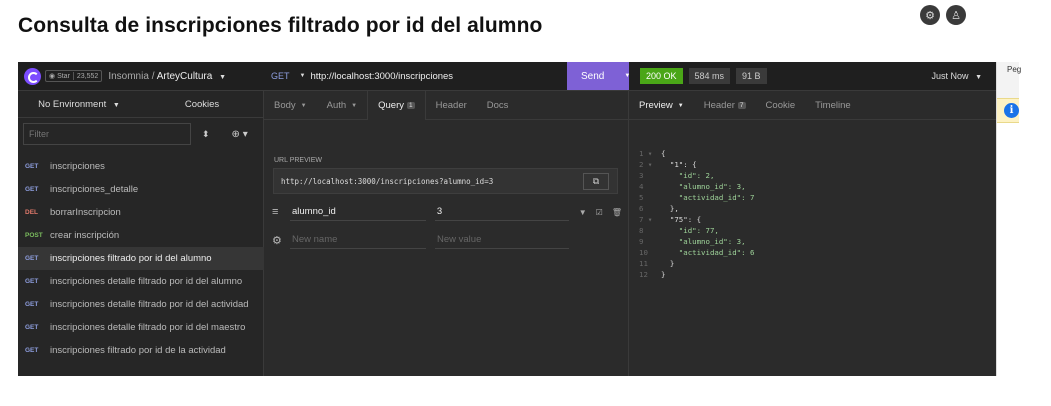  What do you see at coordinates (833, 105) in the screenshot?
I see `tab-timeline: Timeline` at bounding box center [833, 105].